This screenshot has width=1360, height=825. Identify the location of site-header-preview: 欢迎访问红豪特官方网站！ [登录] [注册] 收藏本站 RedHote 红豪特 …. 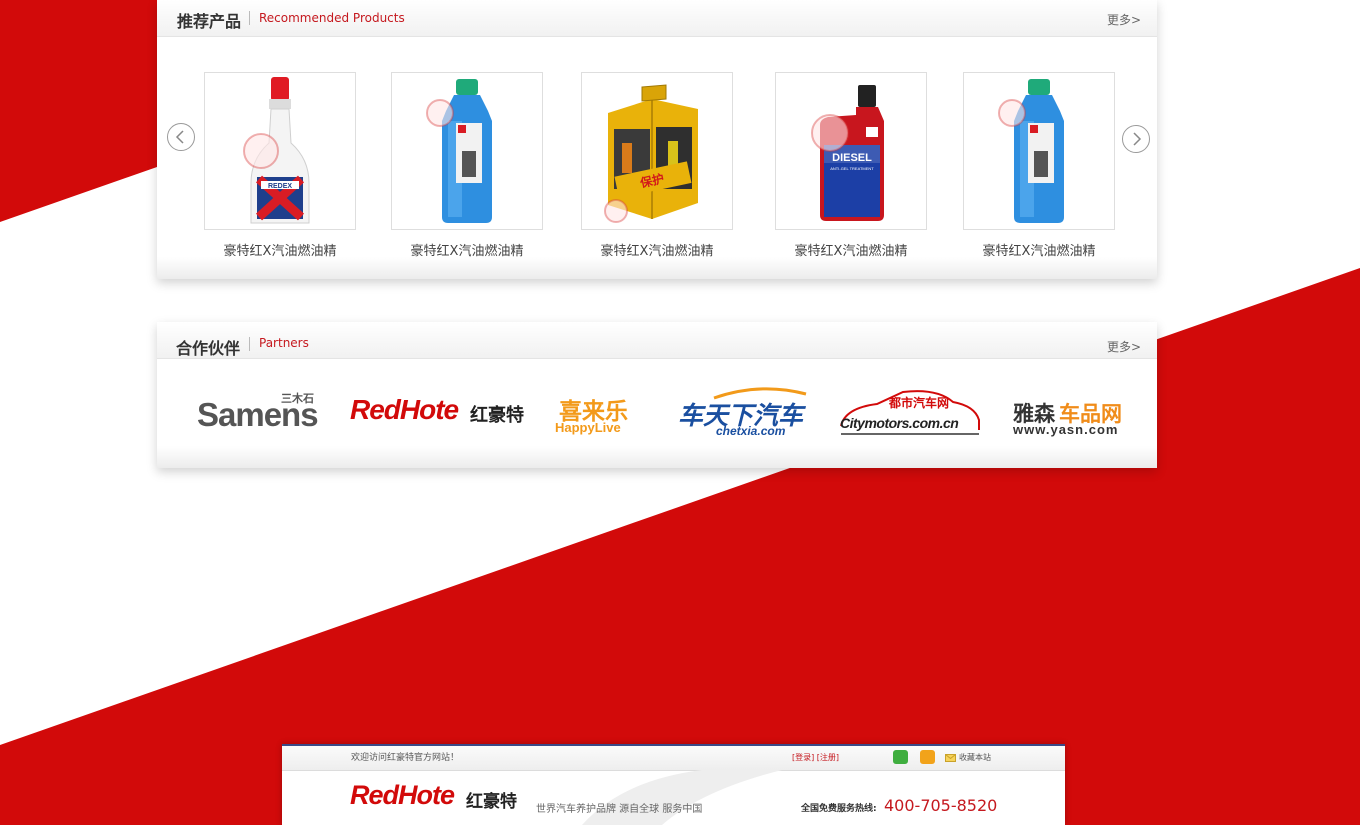
(673, 784).